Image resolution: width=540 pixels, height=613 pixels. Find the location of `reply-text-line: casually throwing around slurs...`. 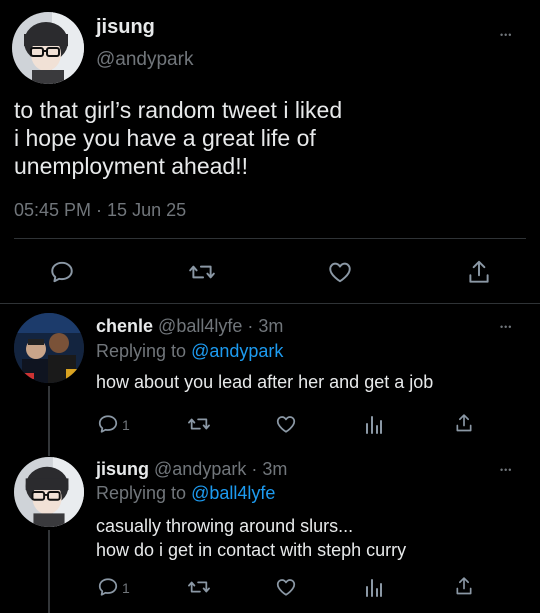

reply-text-line: casually throwing around slurs... is located at coordinates (225, 526).